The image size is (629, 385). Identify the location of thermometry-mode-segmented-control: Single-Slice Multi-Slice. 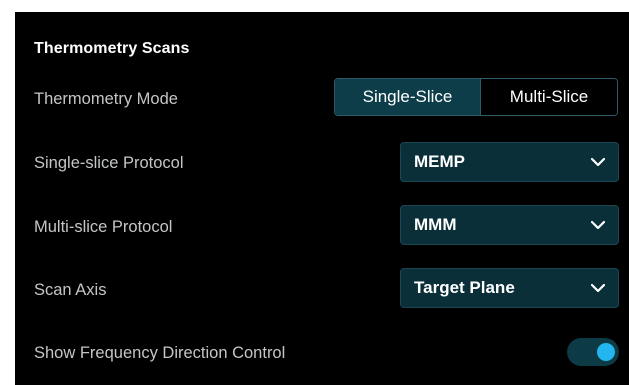
(476, 97).